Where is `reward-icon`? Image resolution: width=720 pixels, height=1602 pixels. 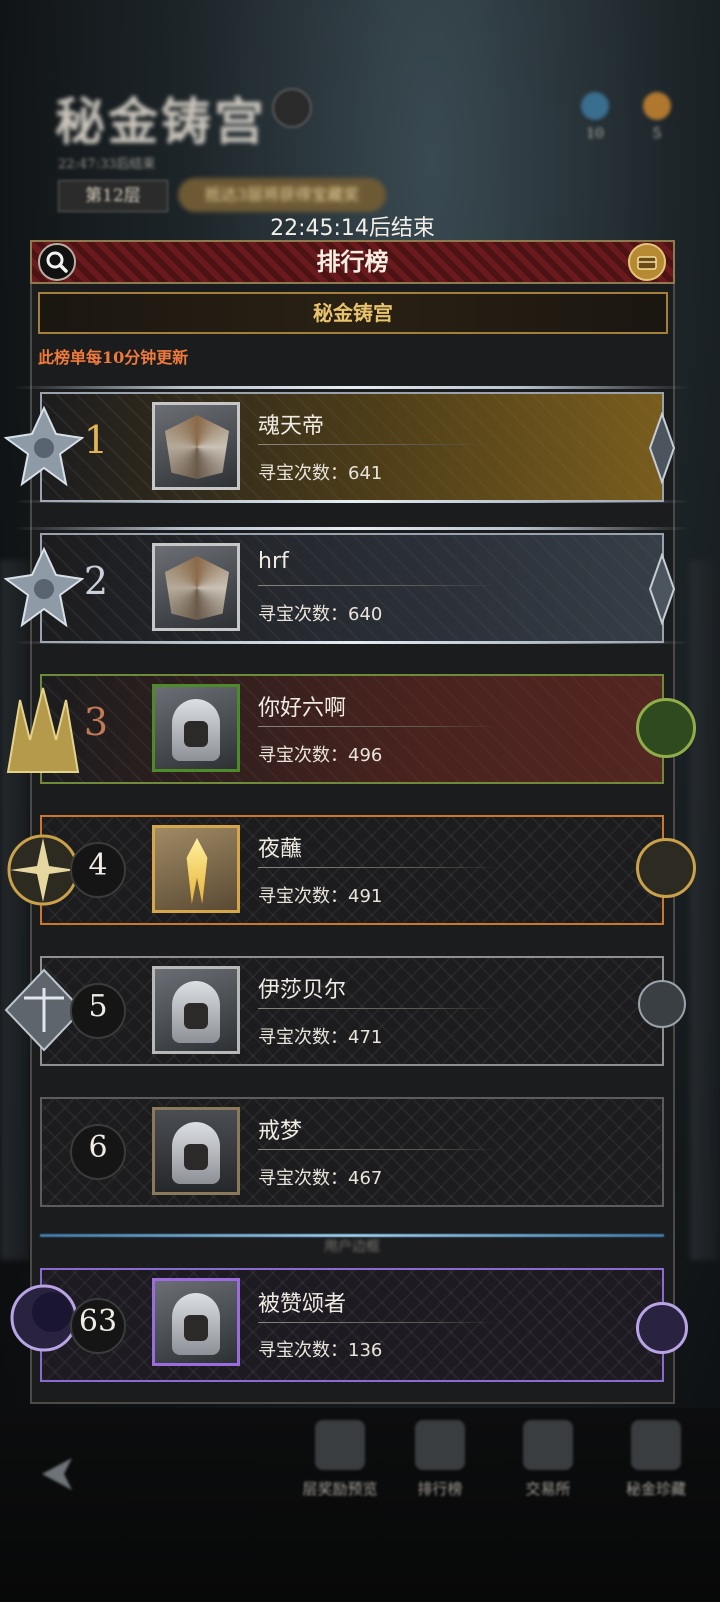
reward-icon is located at coordinates (340, 1445).